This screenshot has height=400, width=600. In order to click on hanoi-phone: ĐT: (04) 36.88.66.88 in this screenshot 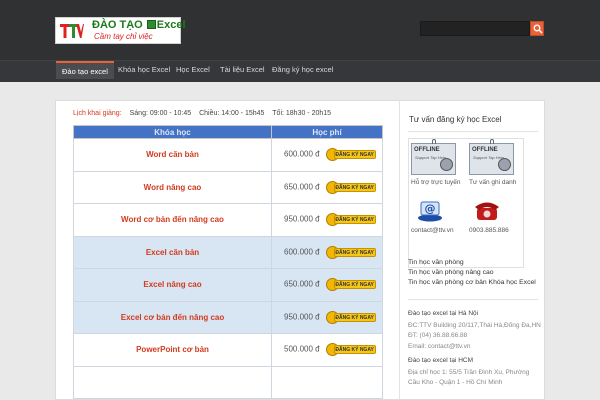, I will do `click(438, 335)`.